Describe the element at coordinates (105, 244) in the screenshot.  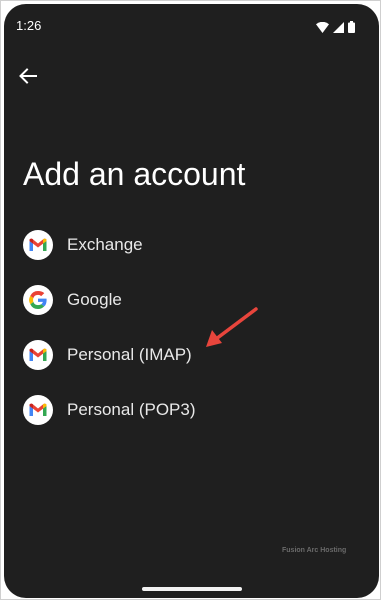
I see `account-label: Exchange` at that location.